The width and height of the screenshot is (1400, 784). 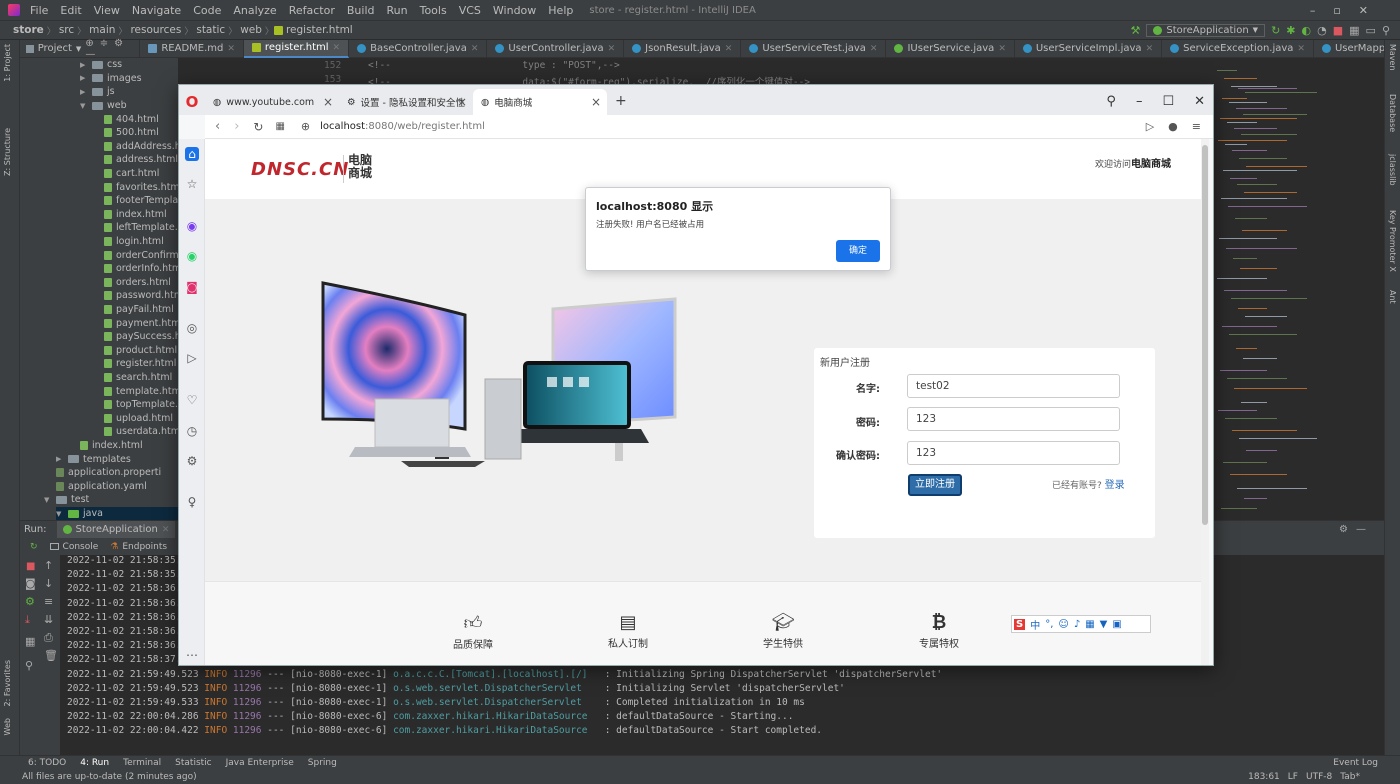 What do you see at coordinates (1264, 777) in the screenshot?
I see `status-position: 183:61` at bounding box center [1264, 777].